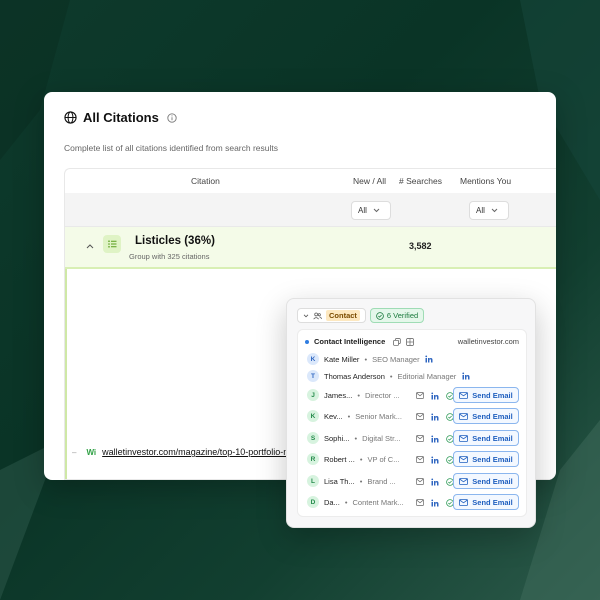  I want to click on contact-role: Editorial Manager, so click(427, 376).